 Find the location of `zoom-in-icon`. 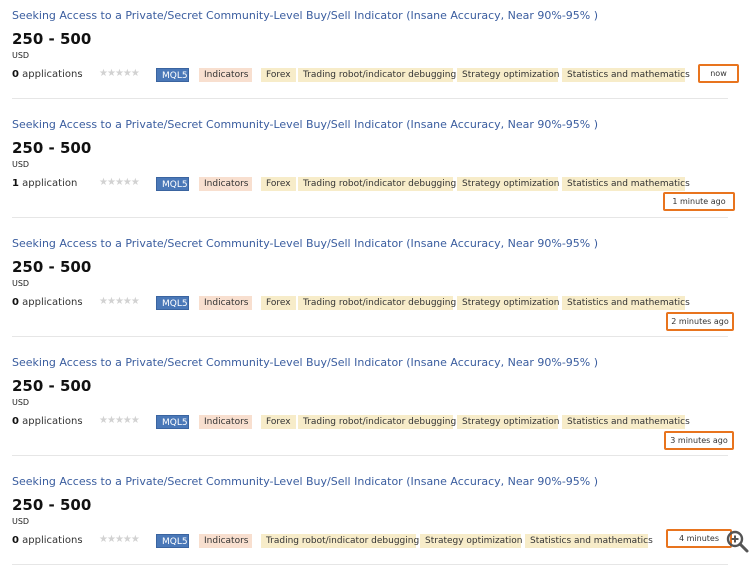

zoom-in-icon is located at coordinates (737, 541).